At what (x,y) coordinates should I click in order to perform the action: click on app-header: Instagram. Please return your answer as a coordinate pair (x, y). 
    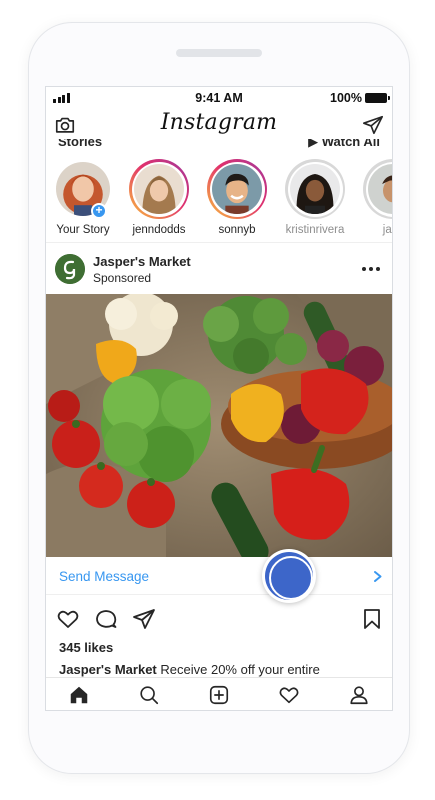
    Looking at the image, I should click on (219, 125).